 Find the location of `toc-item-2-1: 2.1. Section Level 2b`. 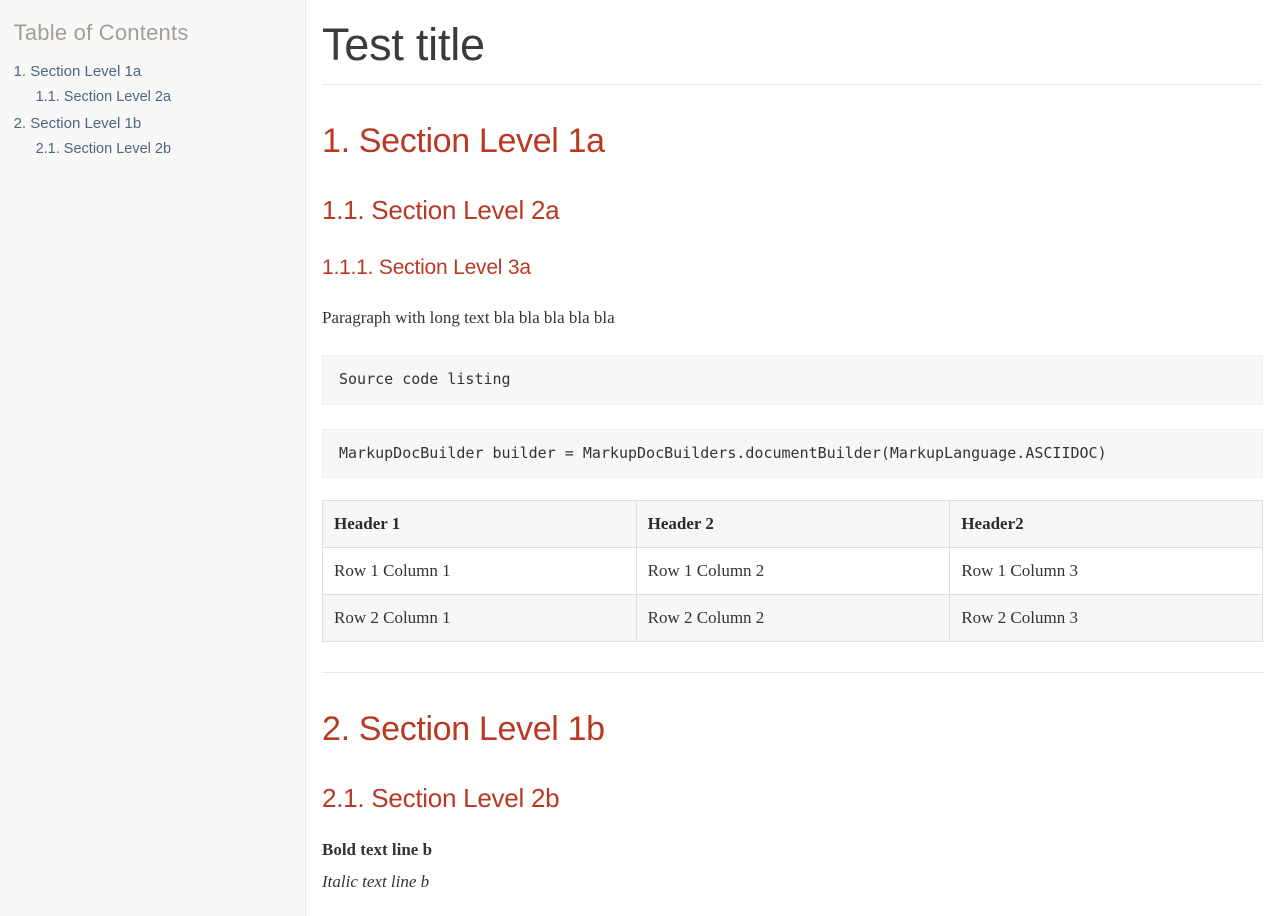

toc-item-2-1: 2.1. Section Level 2b is located at coordinates (162, 149).